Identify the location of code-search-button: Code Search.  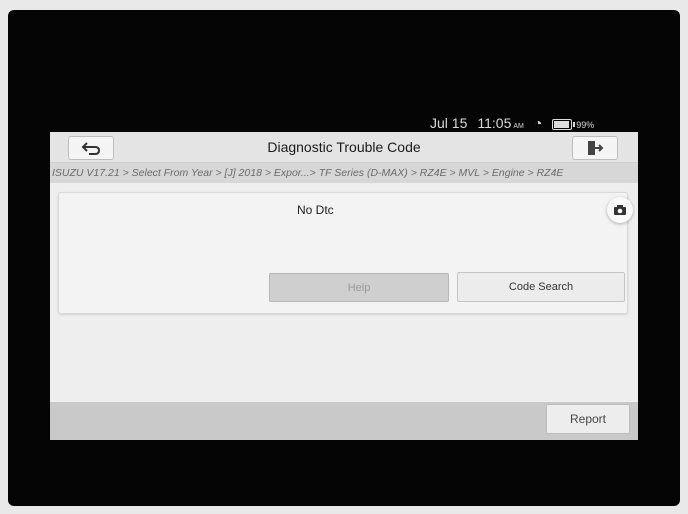
(541, 287).